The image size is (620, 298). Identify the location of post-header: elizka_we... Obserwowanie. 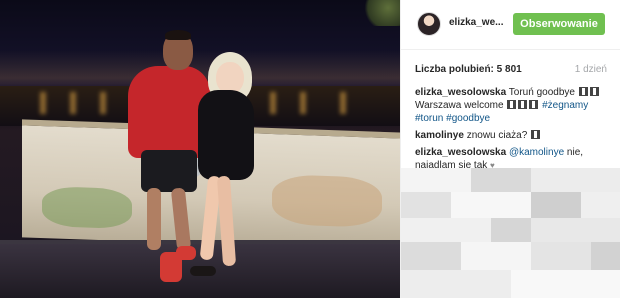
(510, 25).